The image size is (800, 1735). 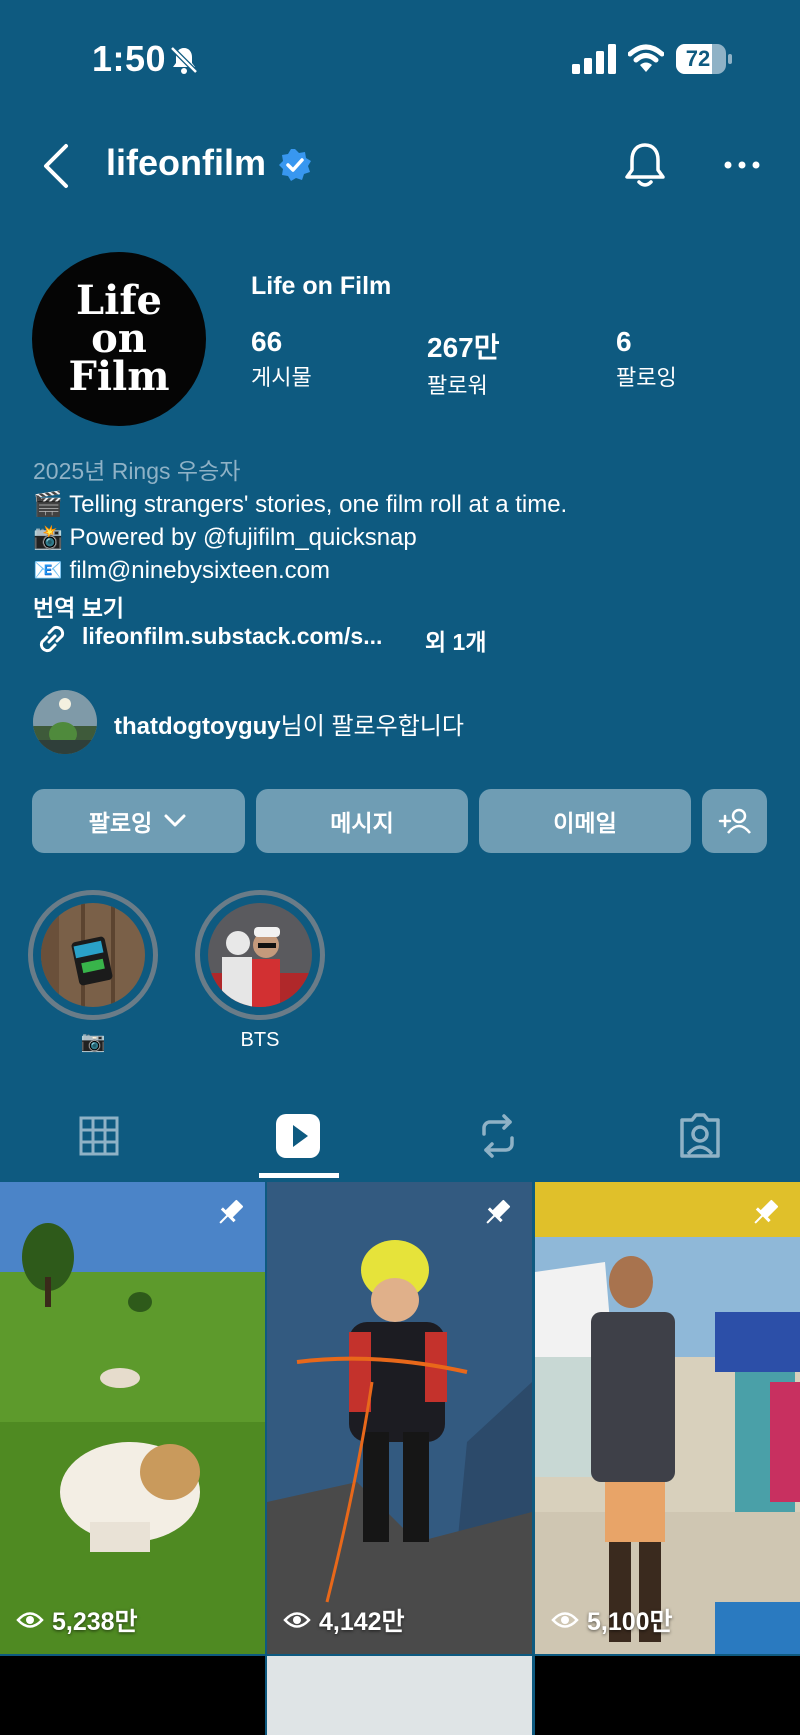 I want to click on message-button: 메시지, so click(x=362, y=821).